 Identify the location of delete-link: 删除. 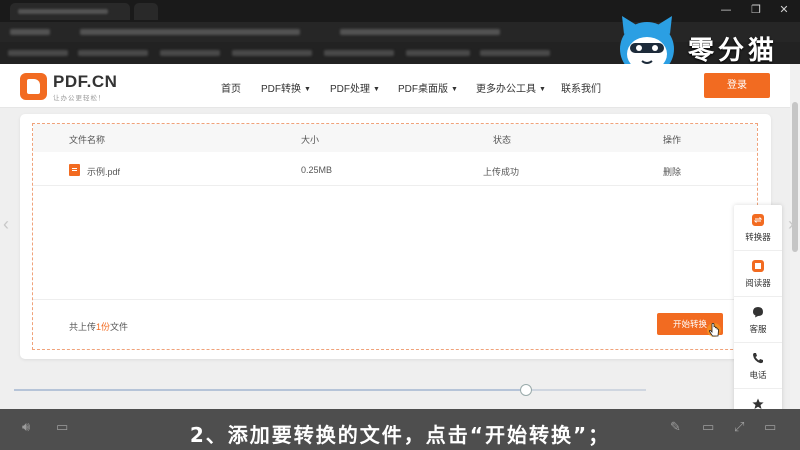
(672, 171).